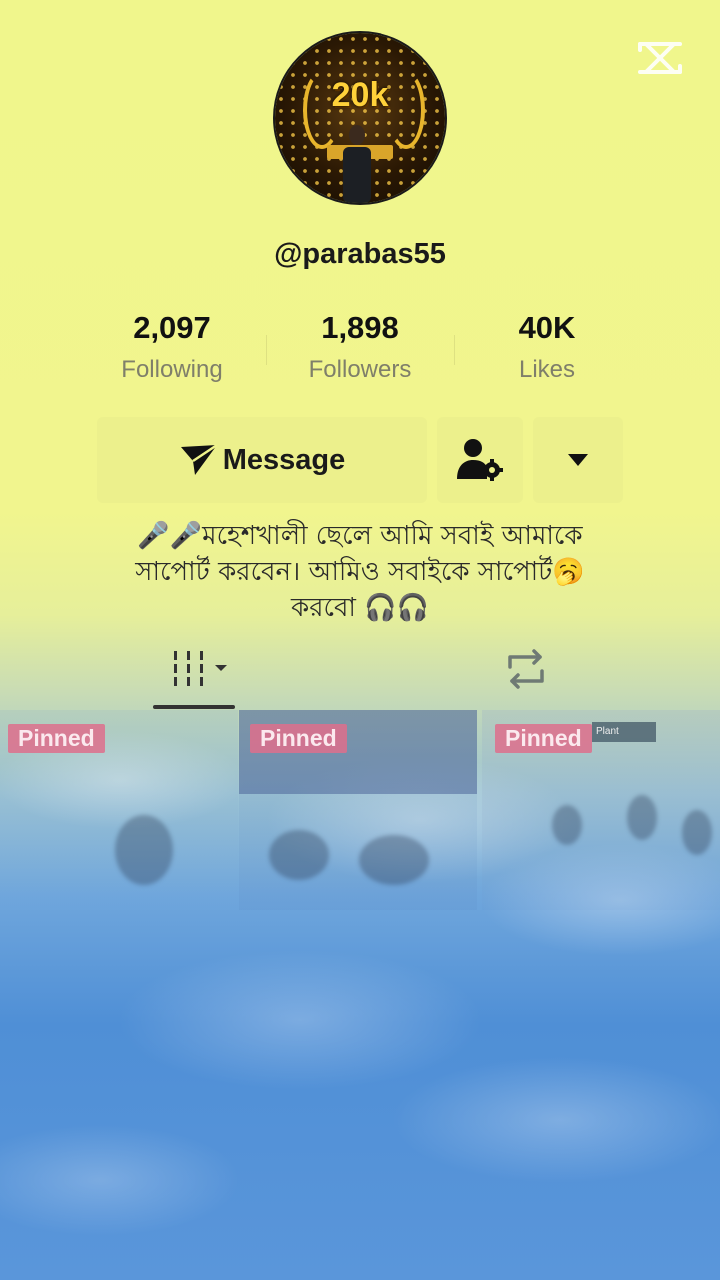 The width and height of the screenshot is (720, 1280). Describe the element at coordinates (601, 810) in the screenshot. I see `video-thumbnail: Pinned Plant` at that location.